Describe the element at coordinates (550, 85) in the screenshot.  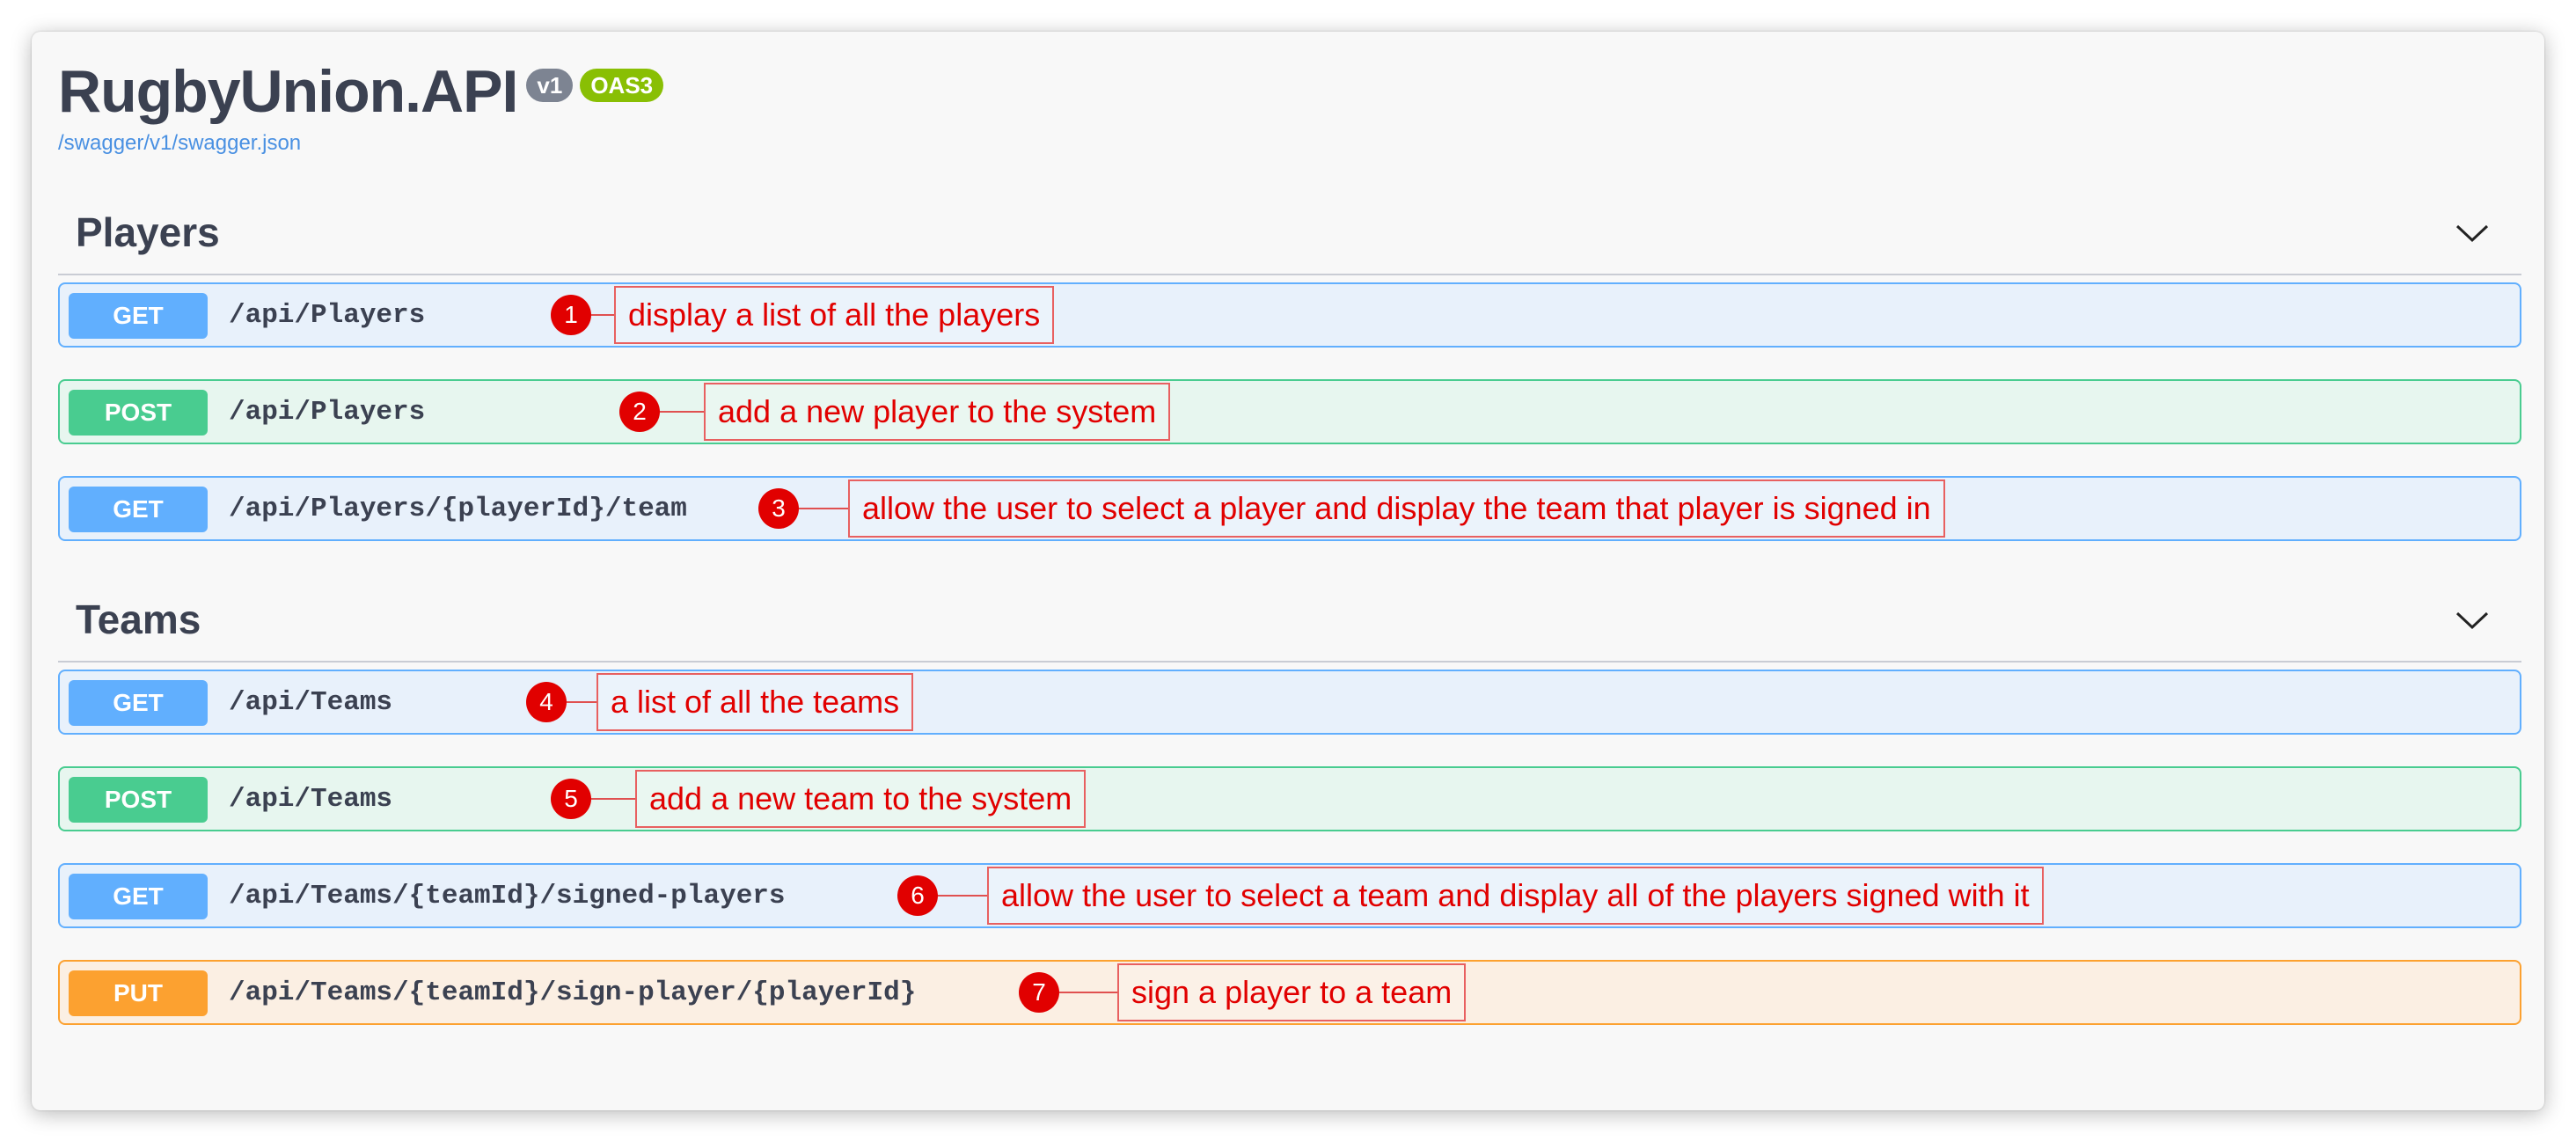
I see `version-badge: v1` at that location.